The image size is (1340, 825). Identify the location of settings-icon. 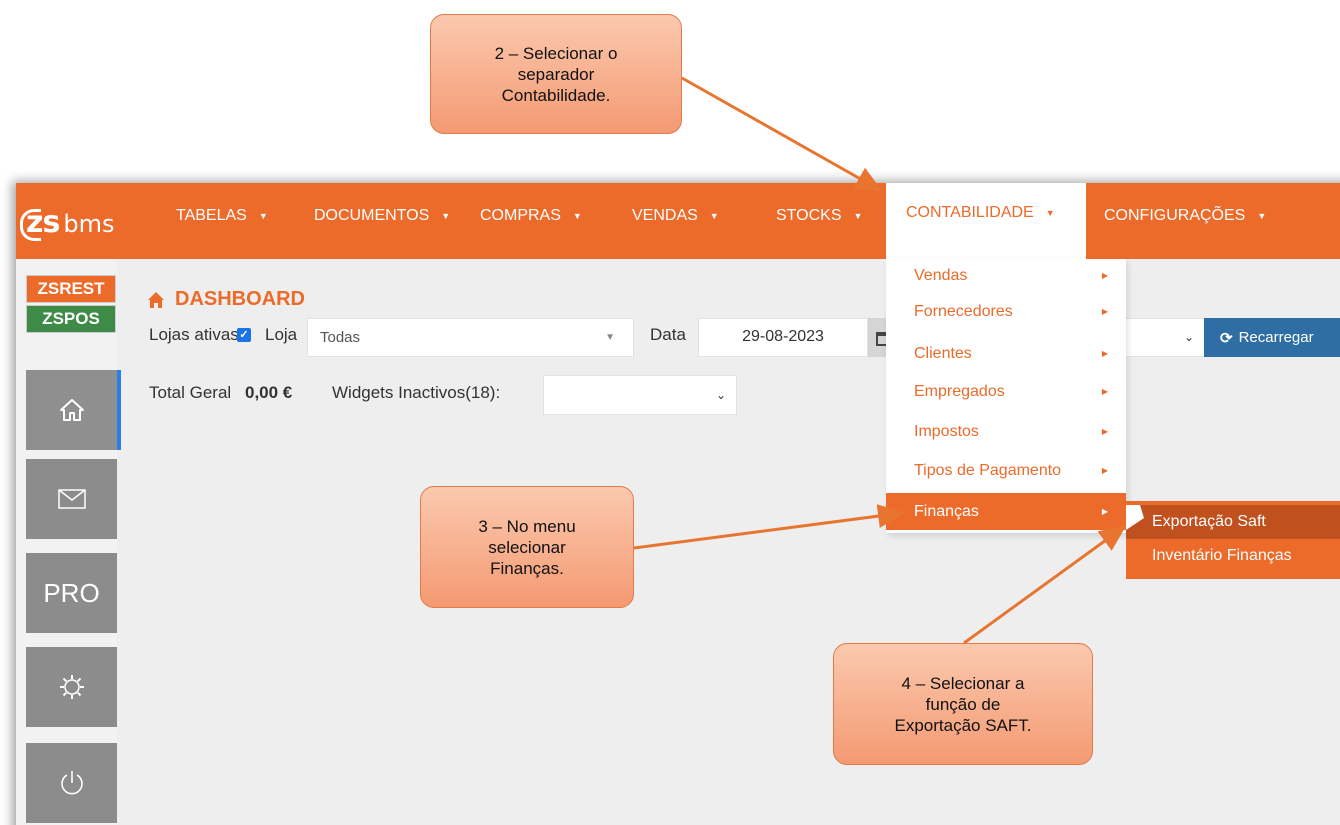
(71, 687).